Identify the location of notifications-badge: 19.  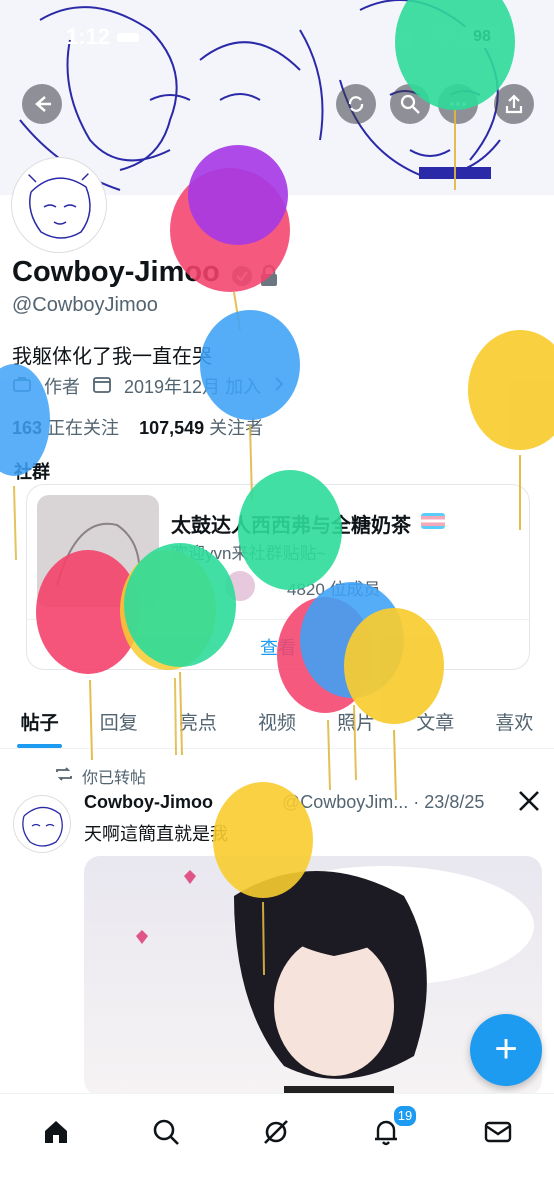
(405, 1116).